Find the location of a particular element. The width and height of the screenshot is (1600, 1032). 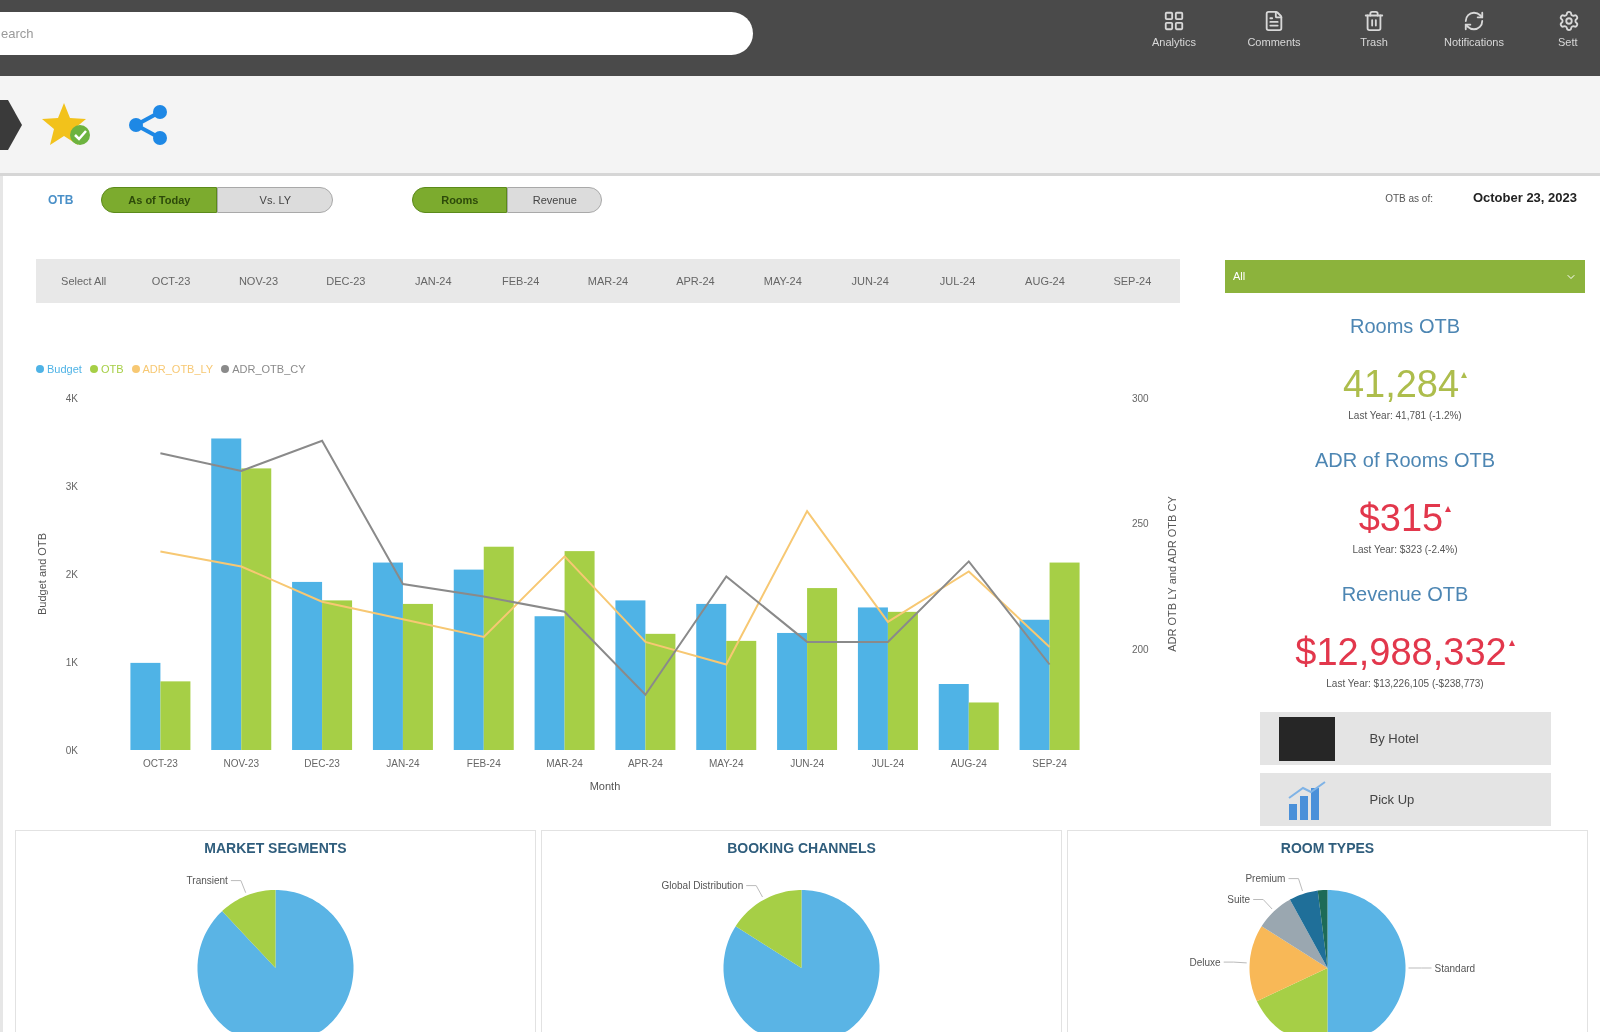

slice-label: Deluxe is located at coordinates (1205, 962).